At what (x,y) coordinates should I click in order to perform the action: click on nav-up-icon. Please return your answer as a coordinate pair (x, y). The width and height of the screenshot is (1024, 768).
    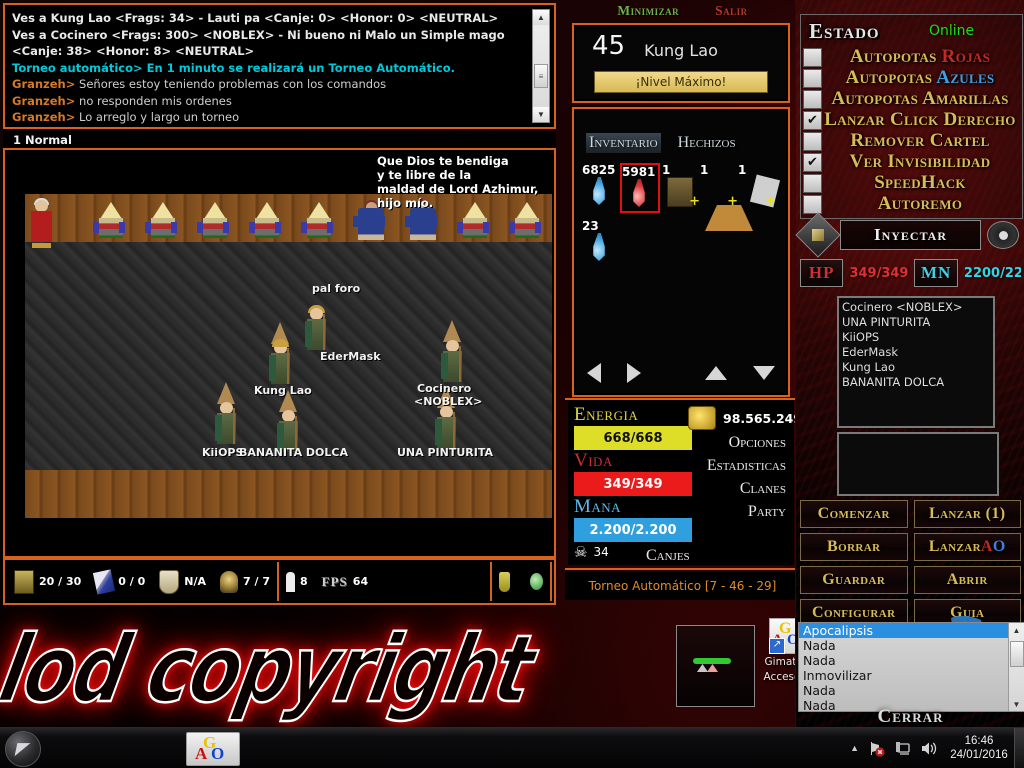
    Looking at the image, I should click on (716, 373).